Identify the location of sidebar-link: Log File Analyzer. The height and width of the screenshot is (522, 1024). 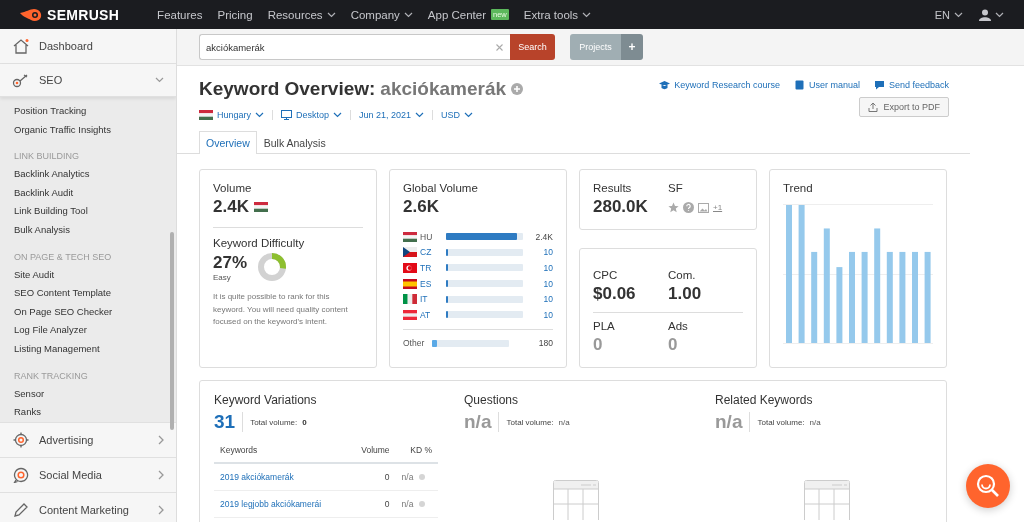
(95, 330).